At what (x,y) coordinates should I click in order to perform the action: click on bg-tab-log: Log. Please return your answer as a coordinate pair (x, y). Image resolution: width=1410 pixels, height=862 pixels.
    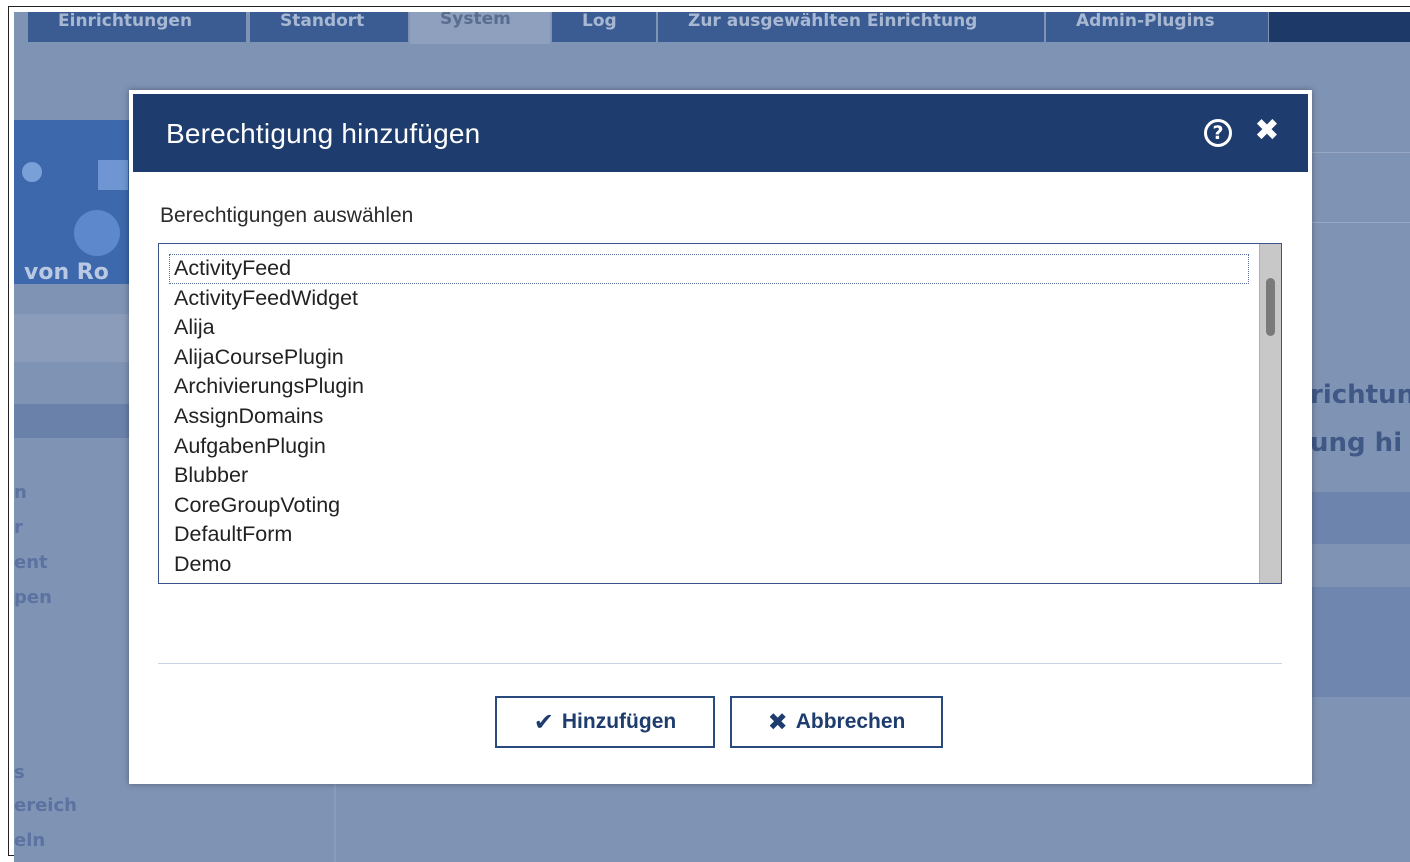
    Looking at the image, I should click on (604, 27).